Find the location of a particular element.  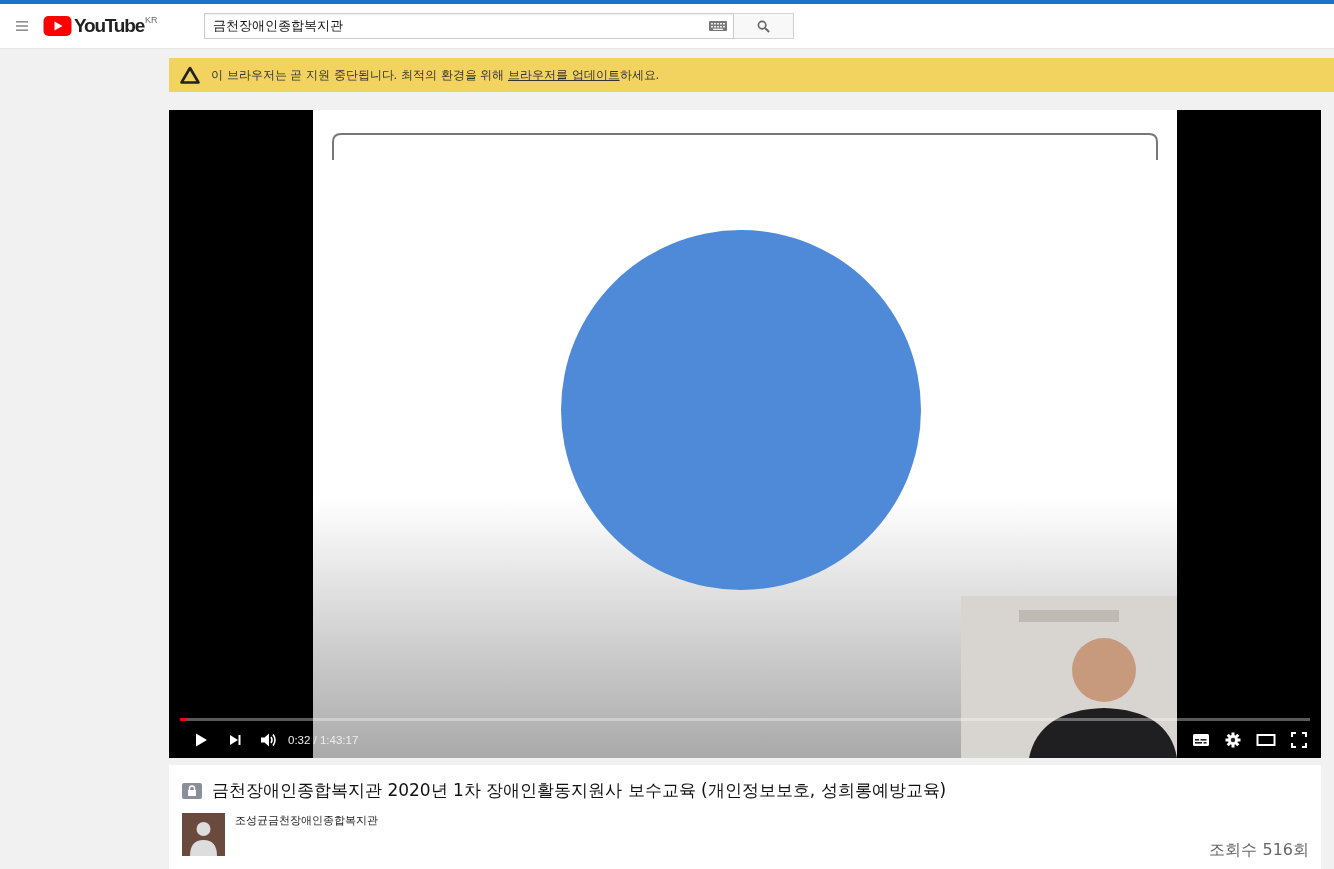

menu-icon is located at coordinates (22, 26).